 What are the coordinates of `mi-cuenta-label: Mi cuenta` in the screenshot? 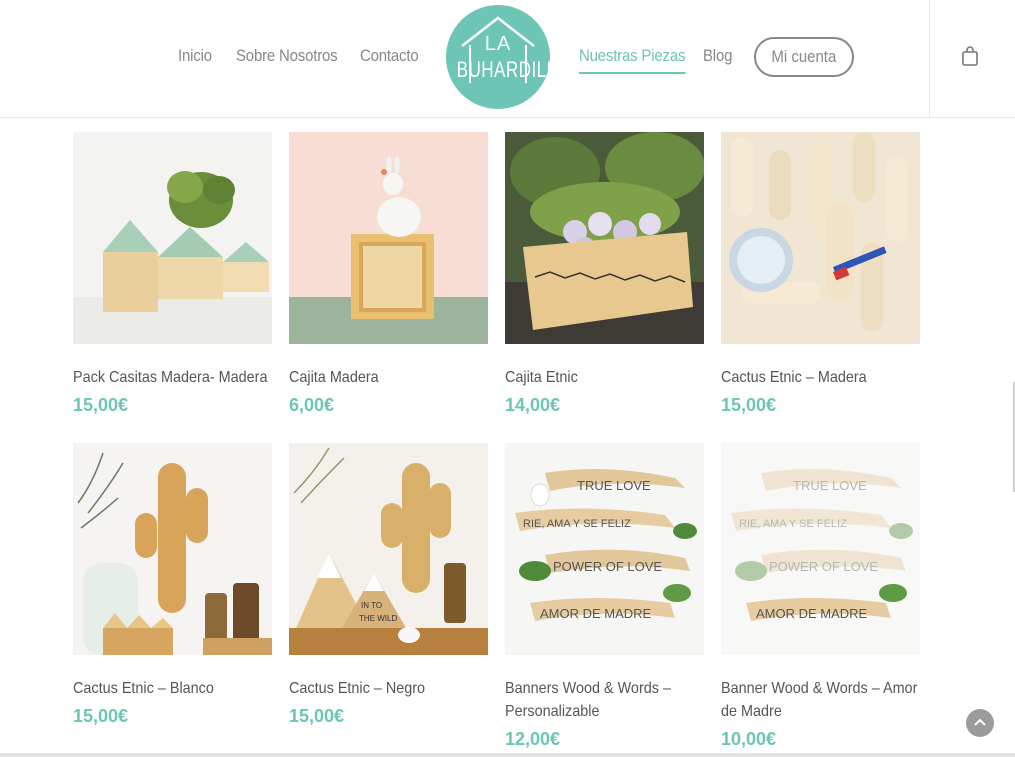 It's located at (804, 56).